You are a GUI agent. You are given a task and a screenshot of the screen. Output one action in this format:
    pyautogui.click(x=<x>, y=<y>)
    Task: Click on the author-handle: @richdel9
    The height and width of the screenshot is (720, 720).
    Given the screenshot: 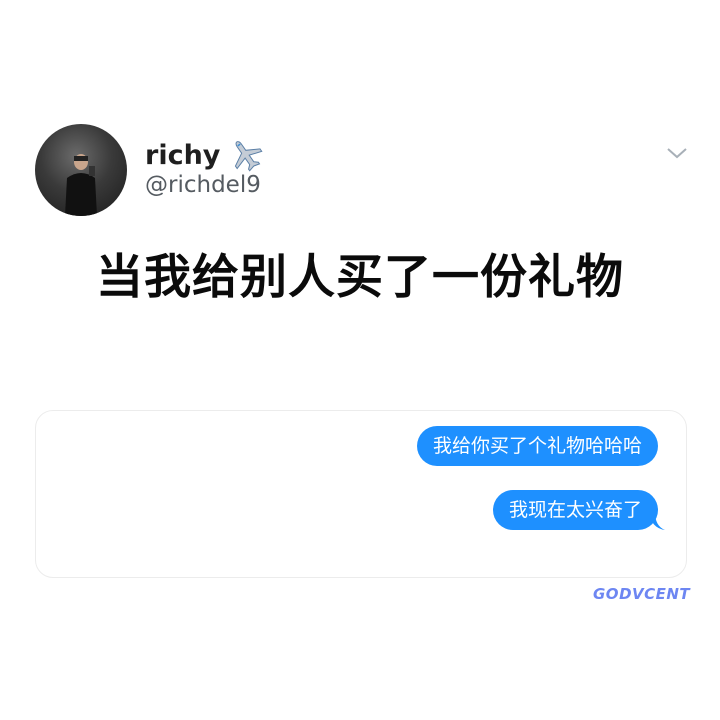 What is the action you would take?
    pyautogui.click(x=203, y=185)
    